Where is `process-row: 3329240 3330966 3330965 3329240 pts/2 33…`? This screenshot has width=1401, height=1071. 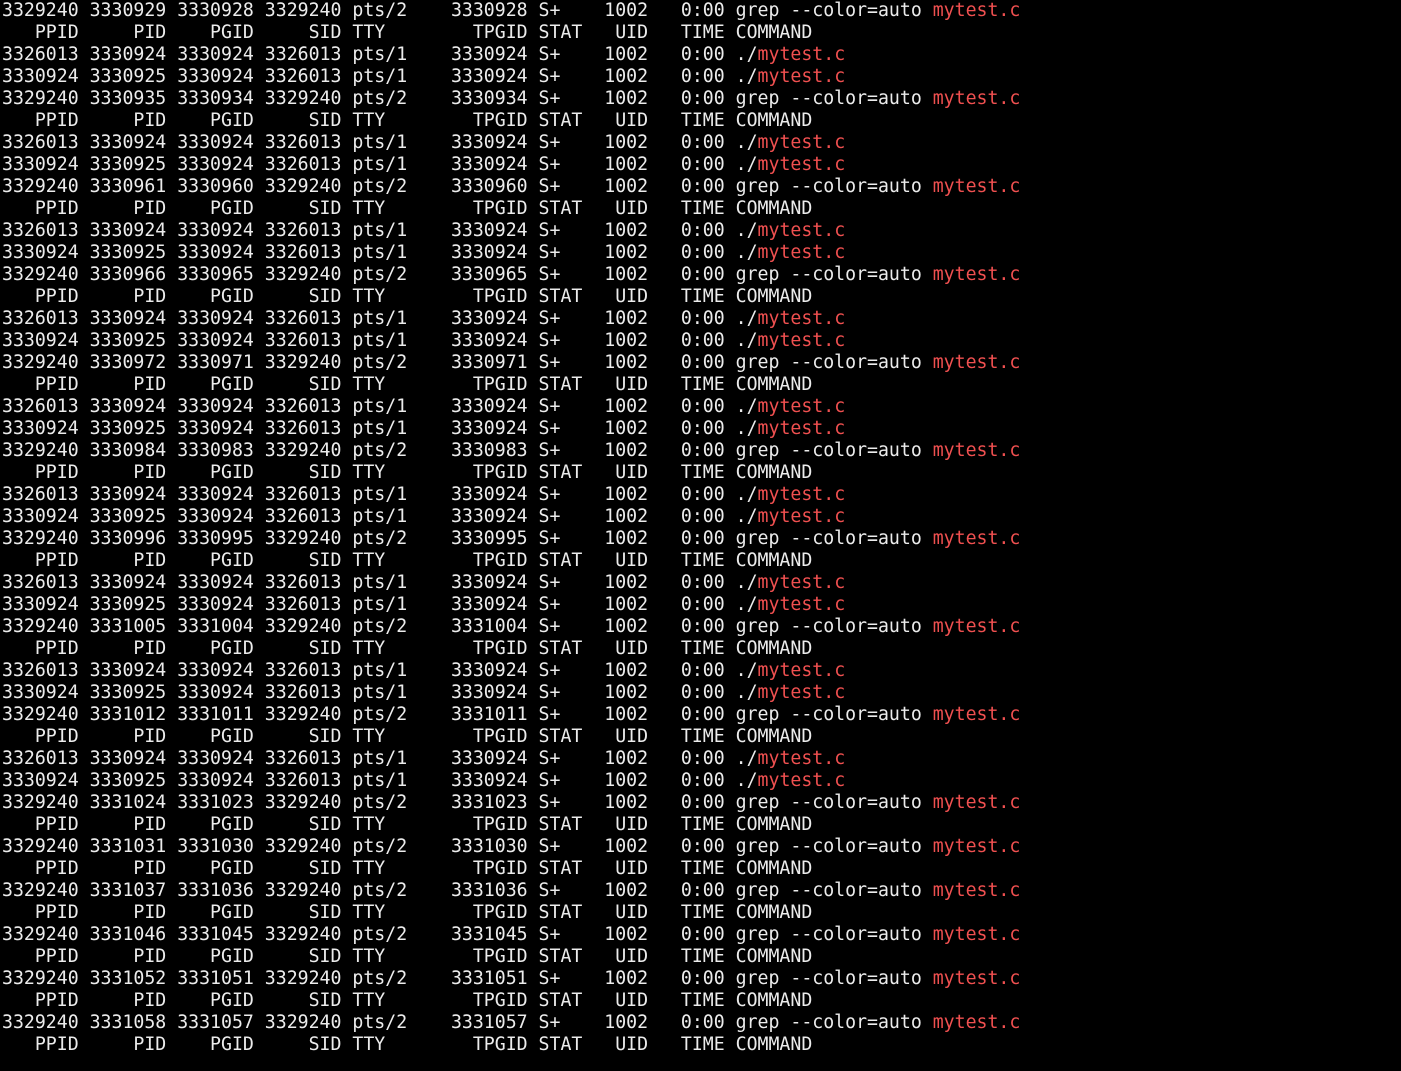 process-row: 3329240 3330966 3330965 3329240 pts/2 33… is located at coordinates (700, 275).